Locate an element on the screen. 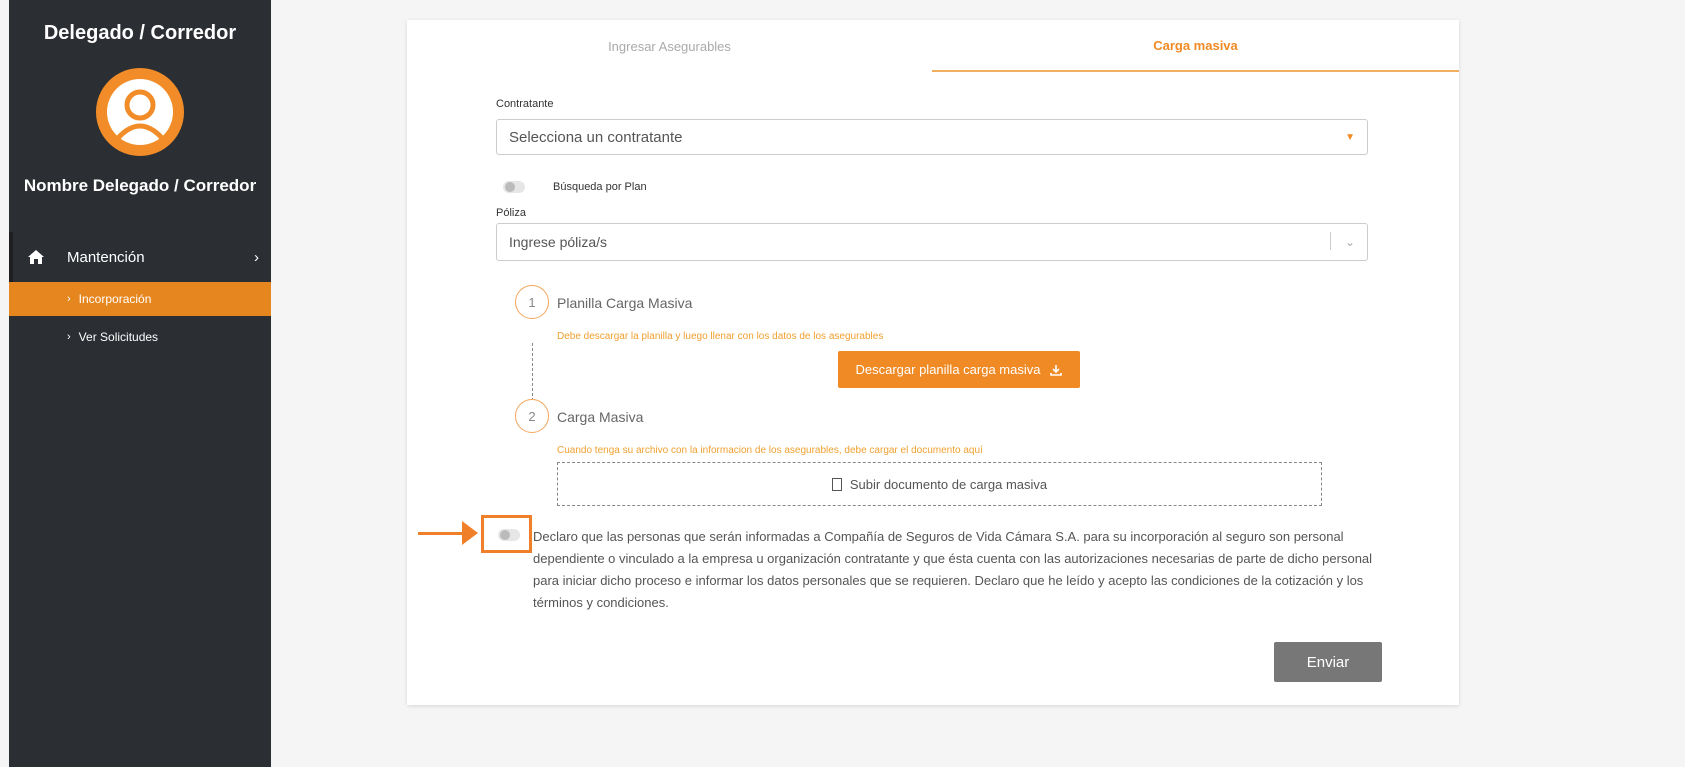 The image size is (1685, 767). sidebar-item-label: Mantención is located at coordinates (106, 257).